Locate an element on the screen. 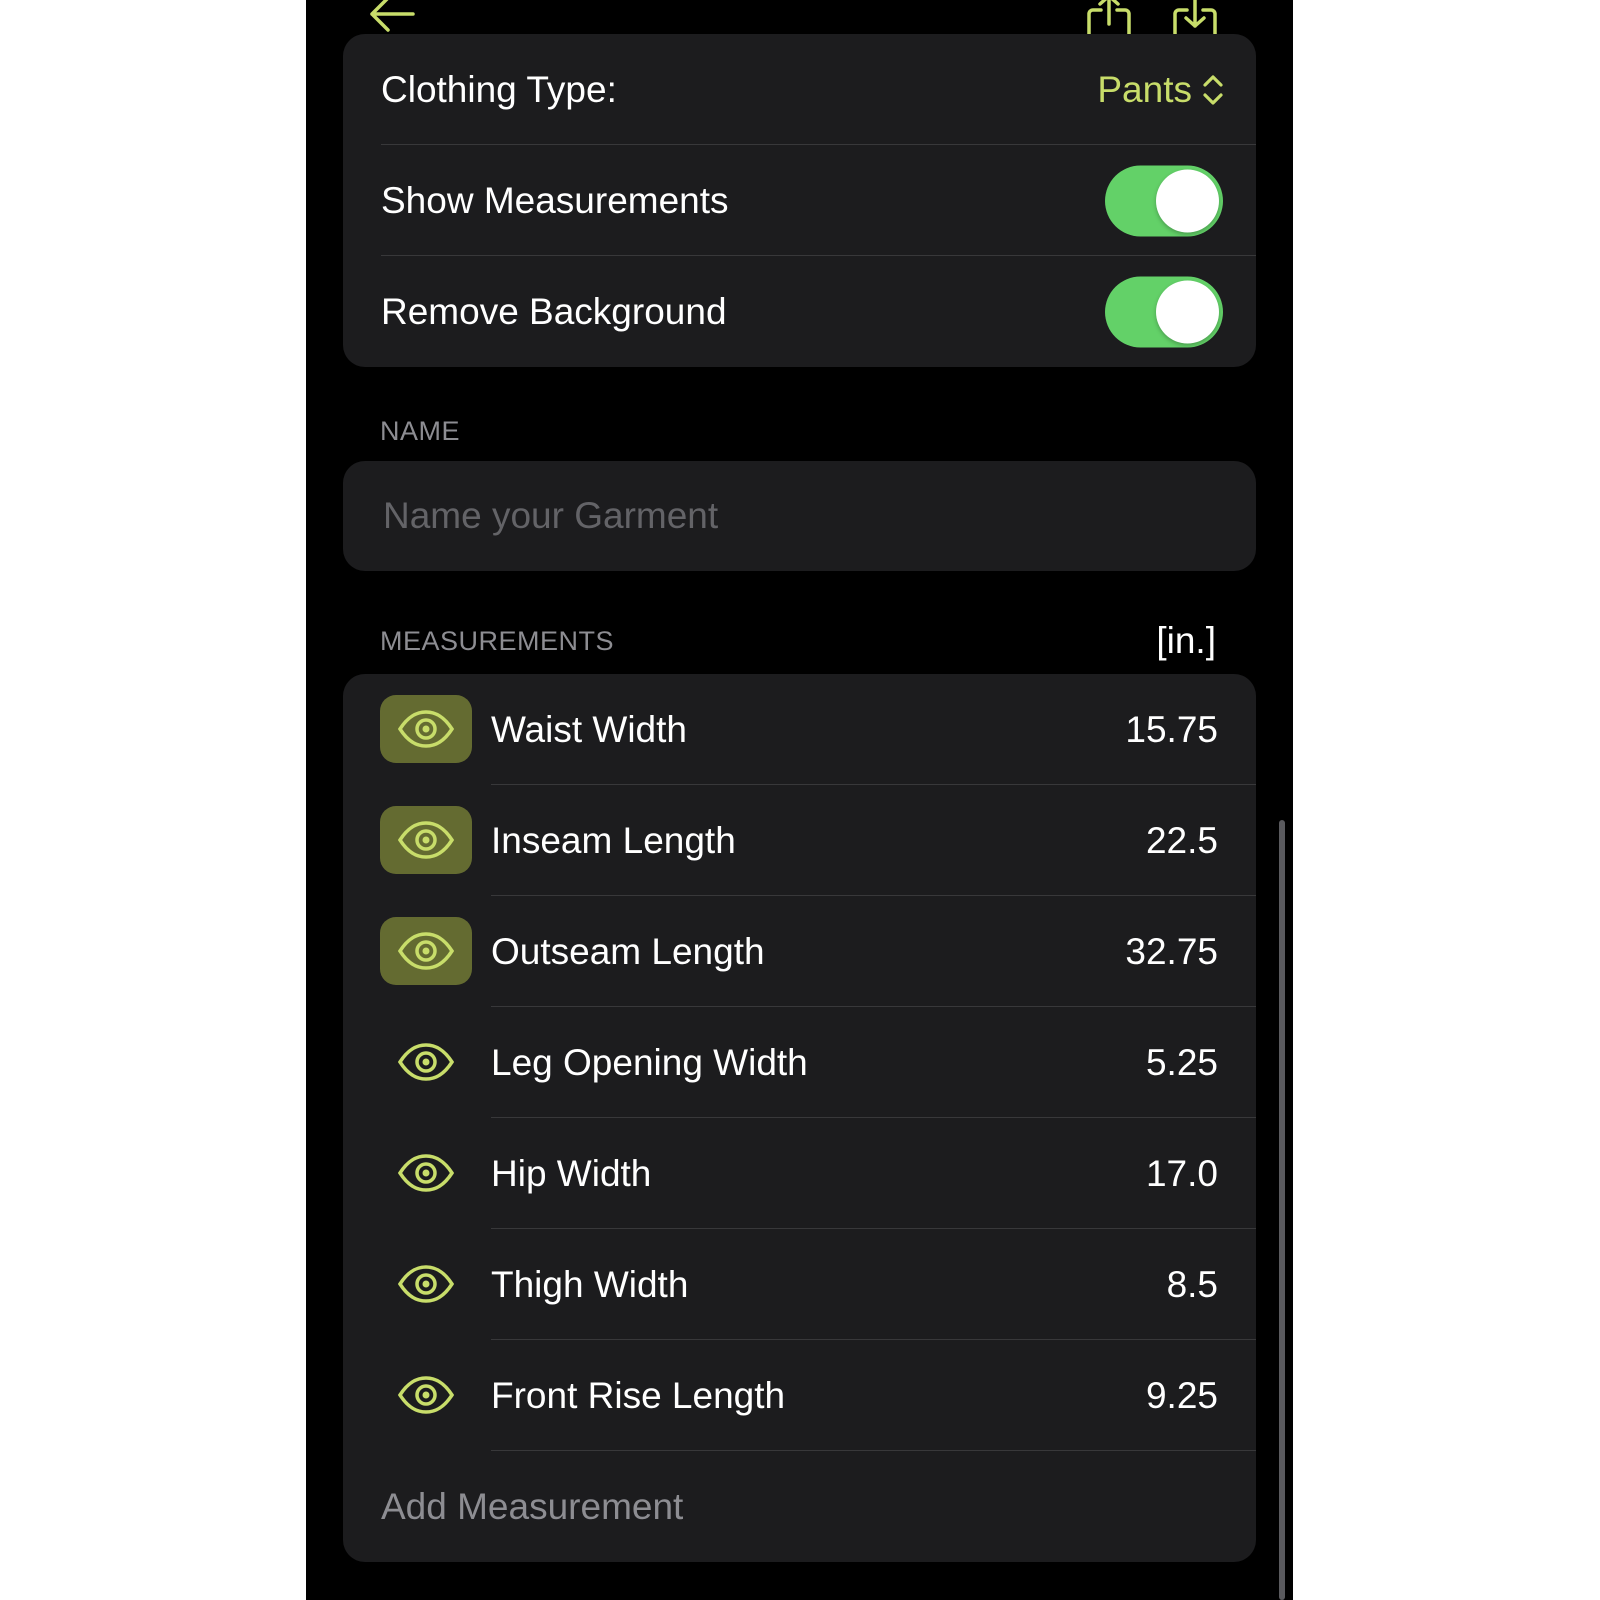  measurement-label: Waist Width is located at coordinates (589, 729).